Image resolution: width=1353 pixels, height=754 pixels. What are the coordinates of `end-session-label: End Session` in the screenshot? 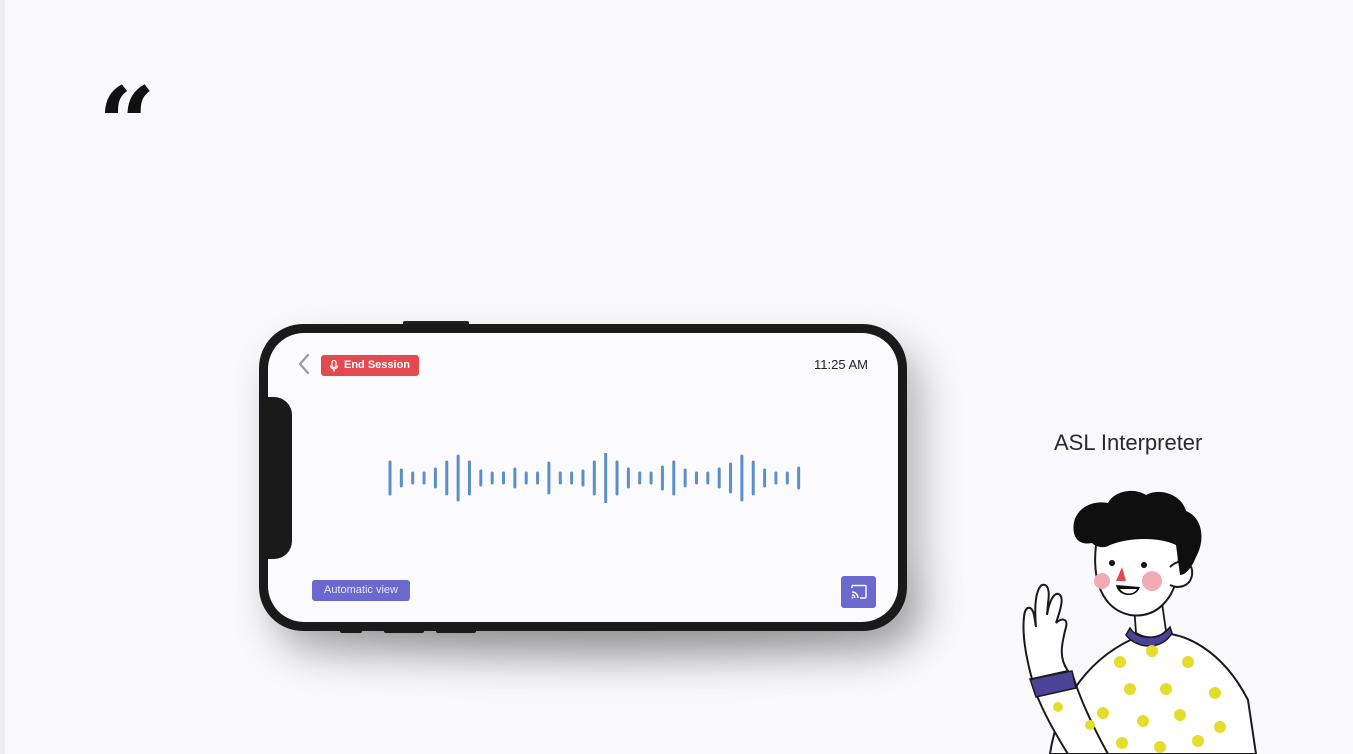 It's located at (377, 365).